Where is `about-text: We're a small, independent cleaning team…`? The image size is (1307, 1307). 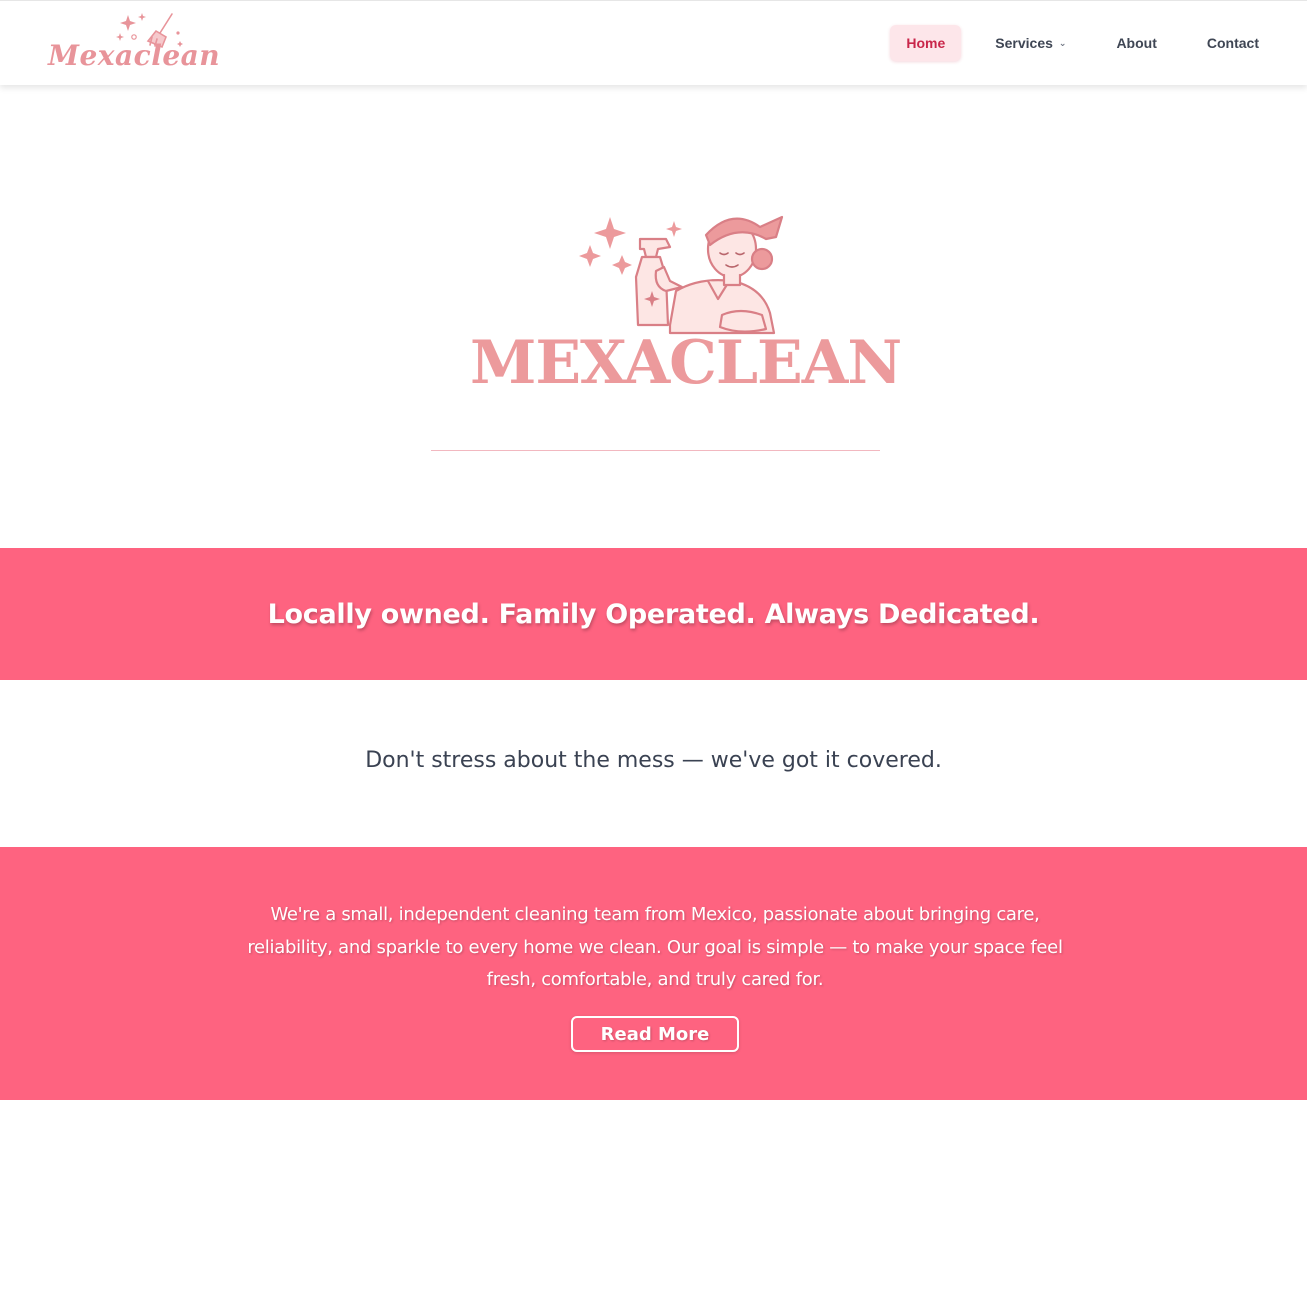 about-text: We're a small, independent cleaning team… is located at coordinates (655, 947).